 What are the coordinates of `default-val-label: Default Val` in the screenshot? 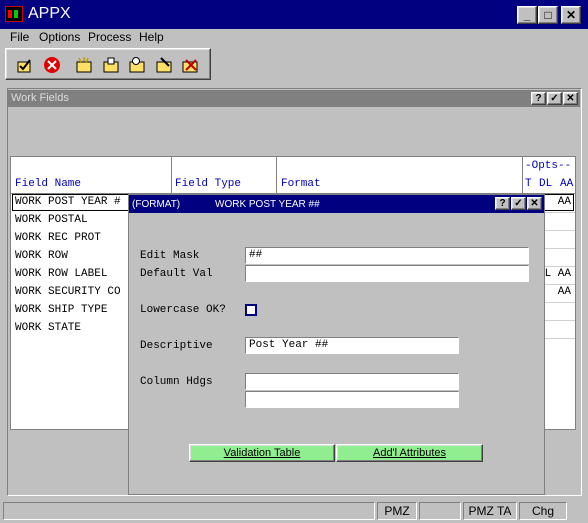 It's located at (176, 274).